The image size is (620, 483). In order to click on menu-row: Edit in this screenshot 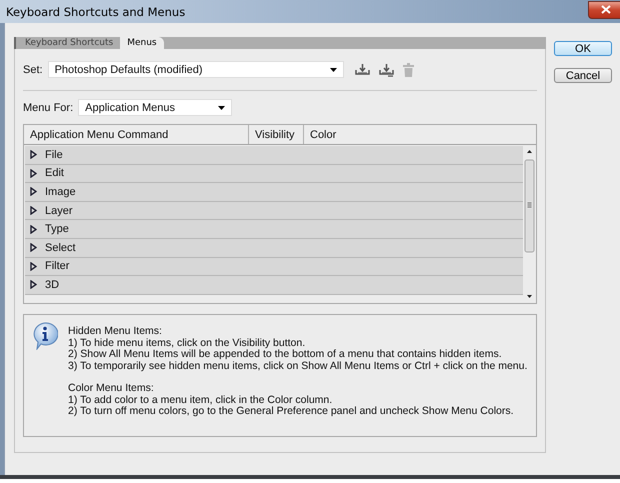, I will do `click(274, 174)`.